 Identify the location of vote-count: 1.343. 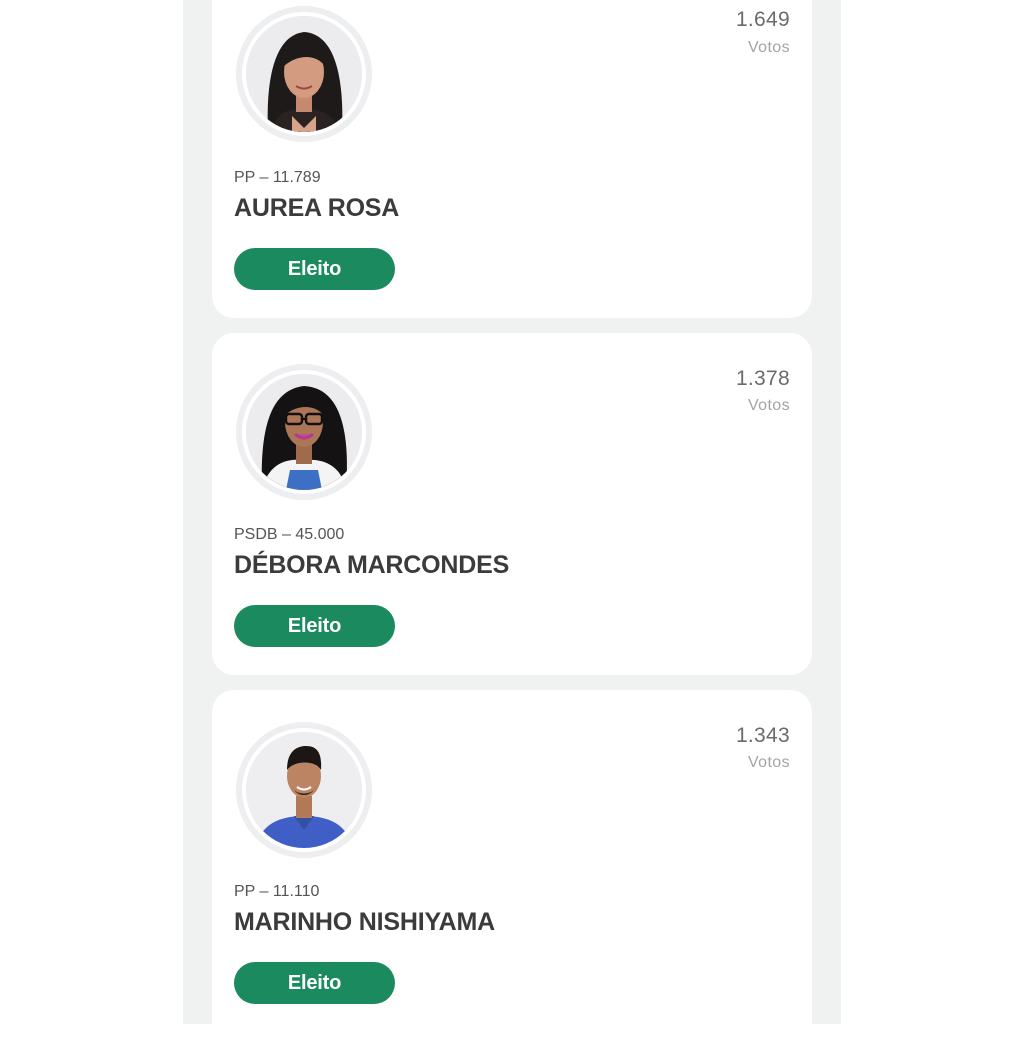
(762, 735).